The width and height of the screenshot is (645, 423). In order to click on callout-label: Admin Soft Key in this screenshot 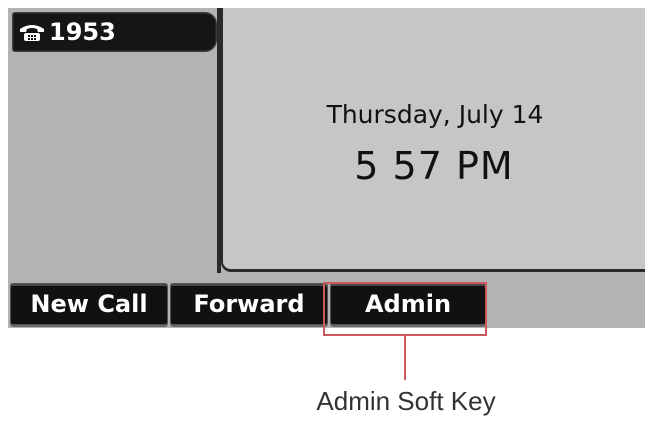, I will do `click(406, 401)`.